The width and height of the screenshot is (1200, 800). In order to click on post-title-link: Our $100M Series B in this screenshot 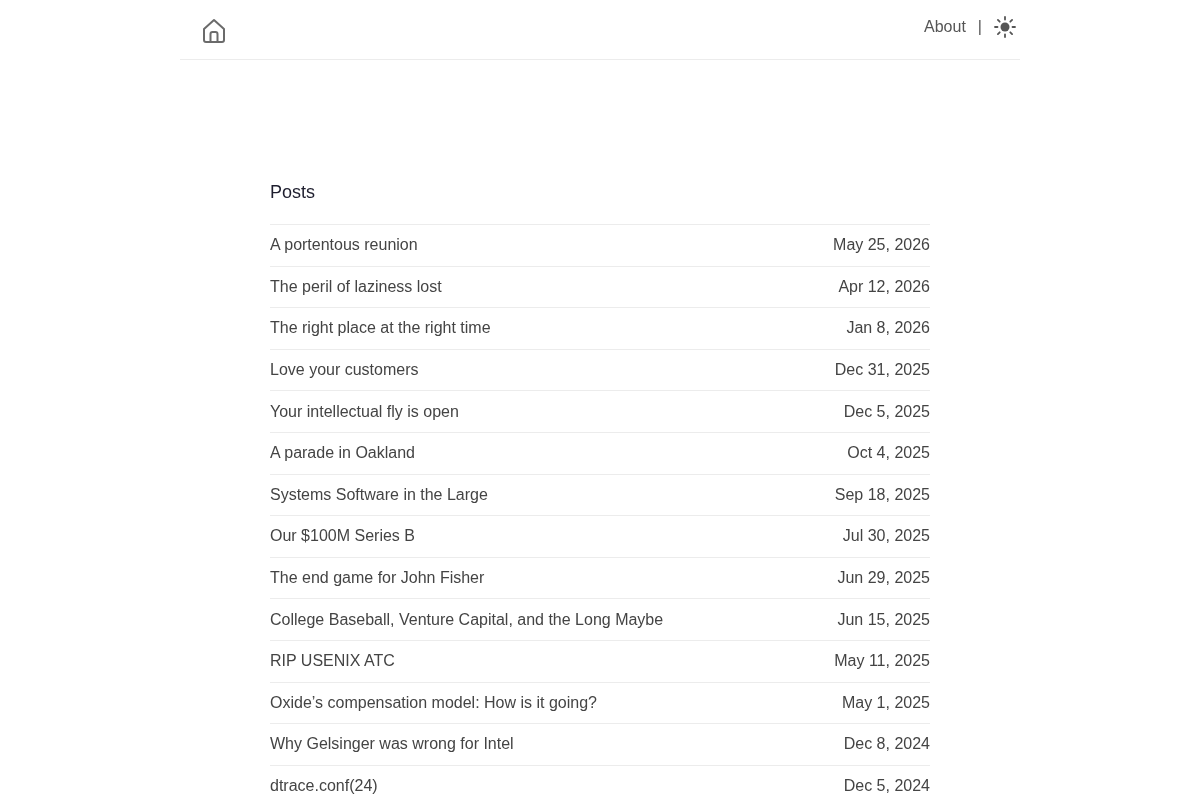, I will do `click(342, 536)`.